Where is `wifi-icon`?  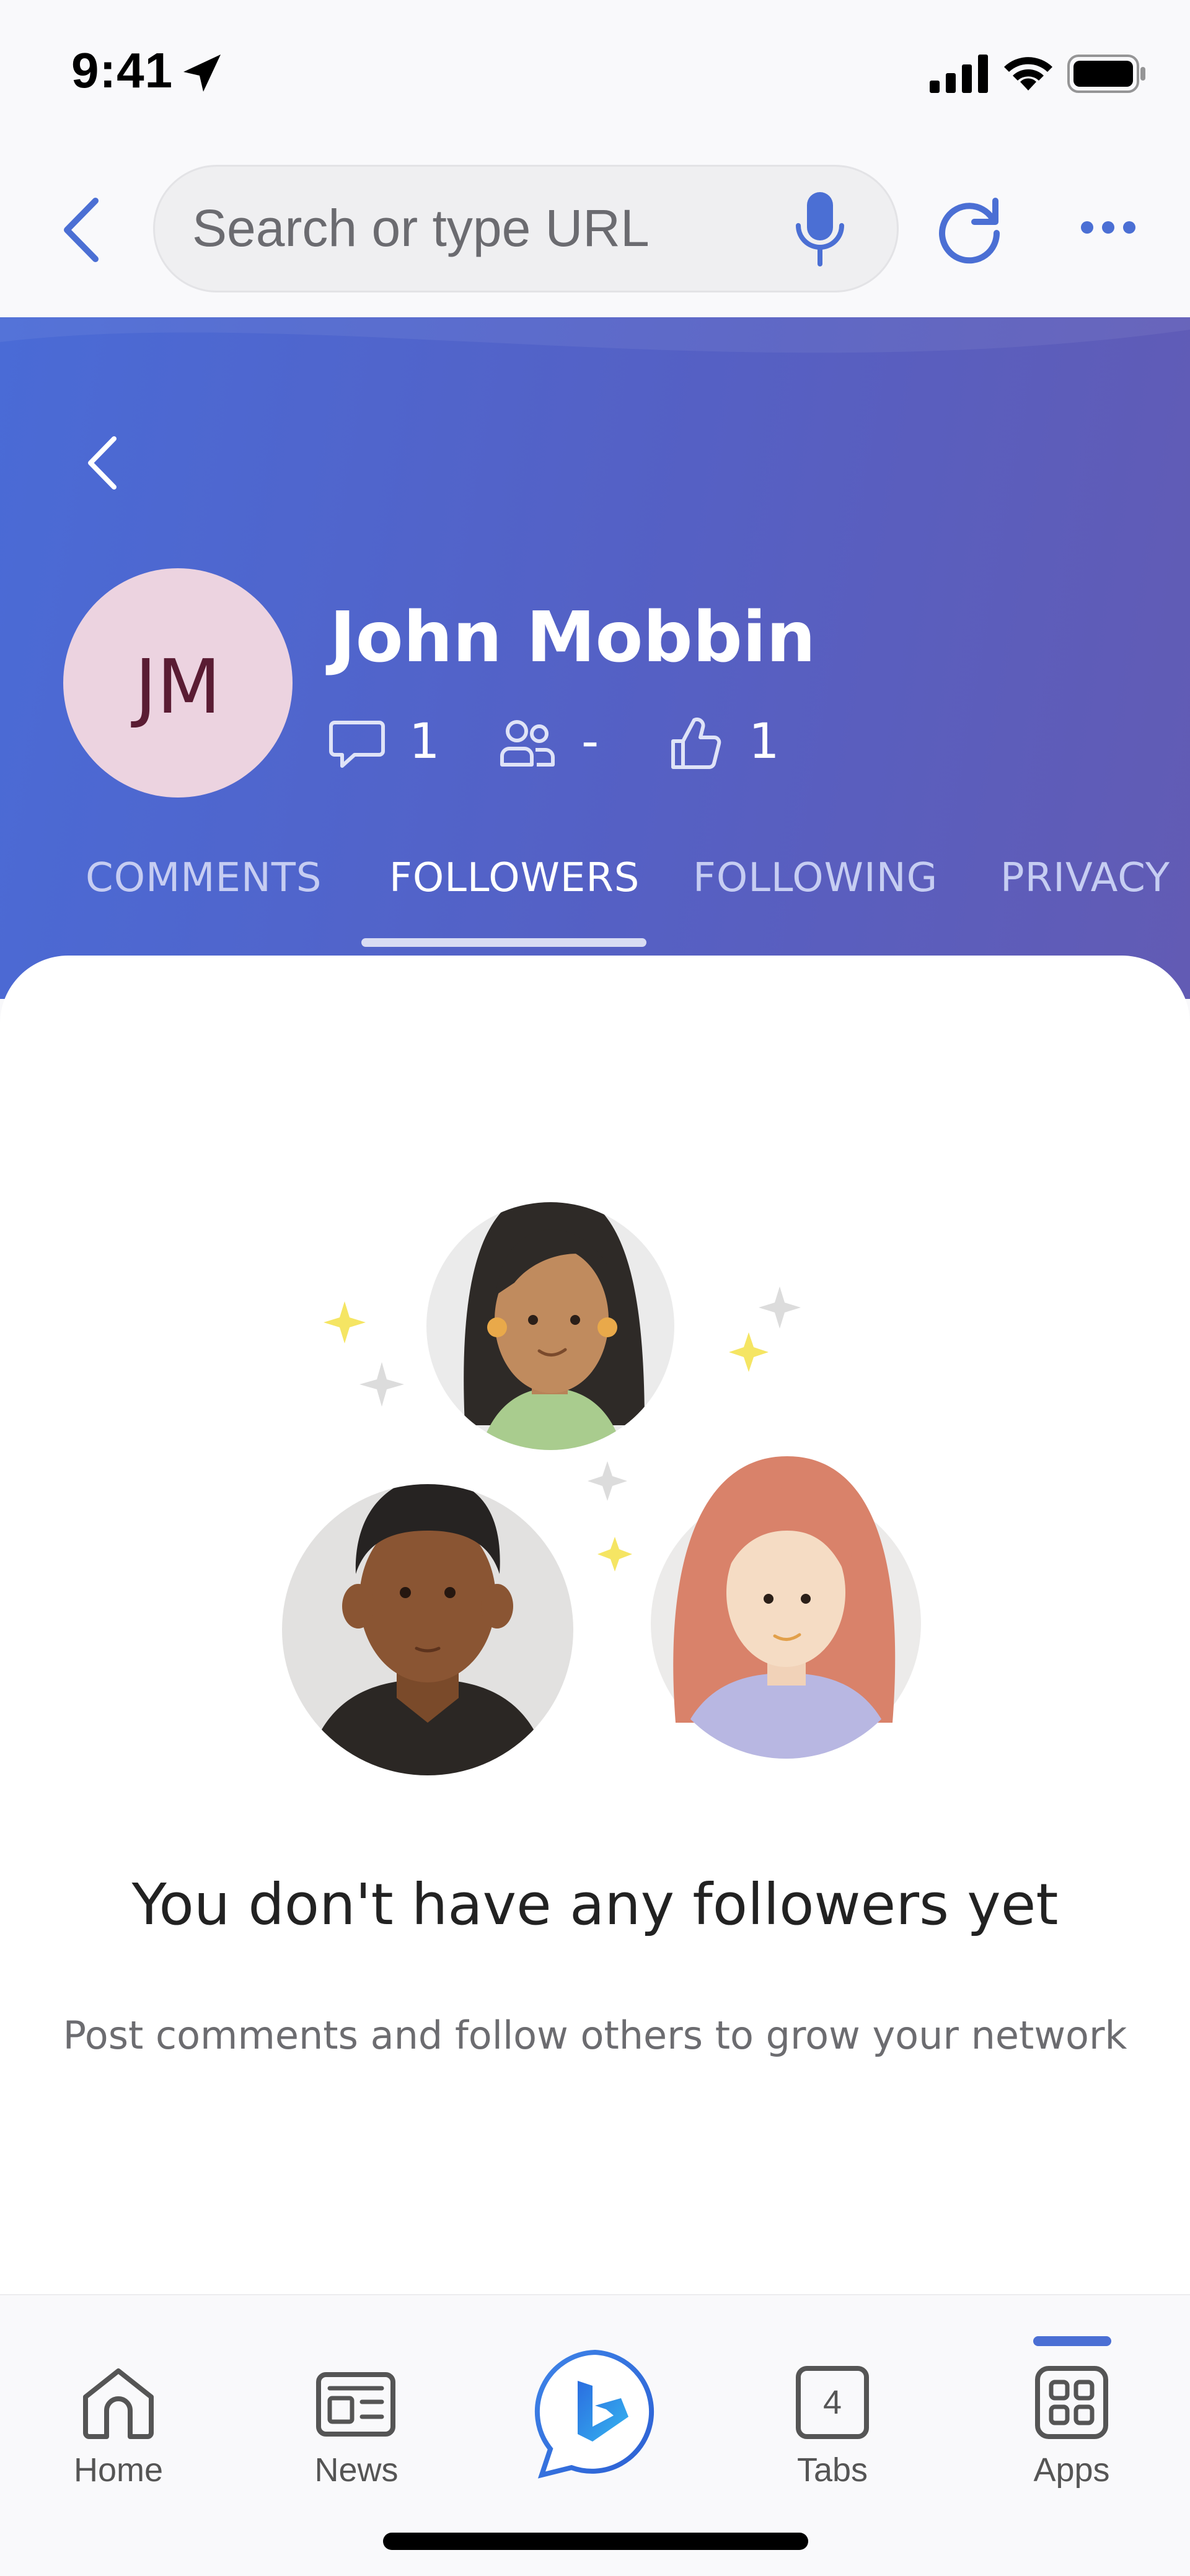 wifi-icon is located at coordinates (1028, 73).